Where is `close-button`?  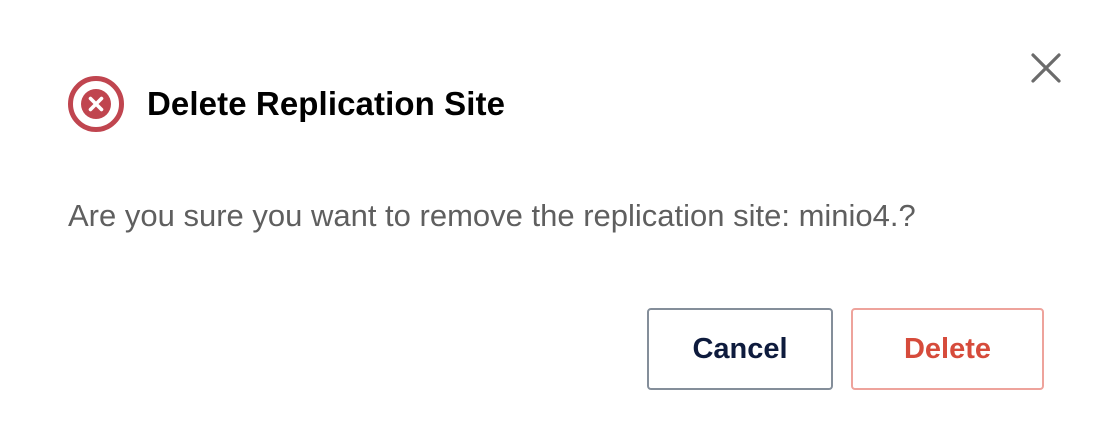 close-button is located at coordinates (1046, 68).